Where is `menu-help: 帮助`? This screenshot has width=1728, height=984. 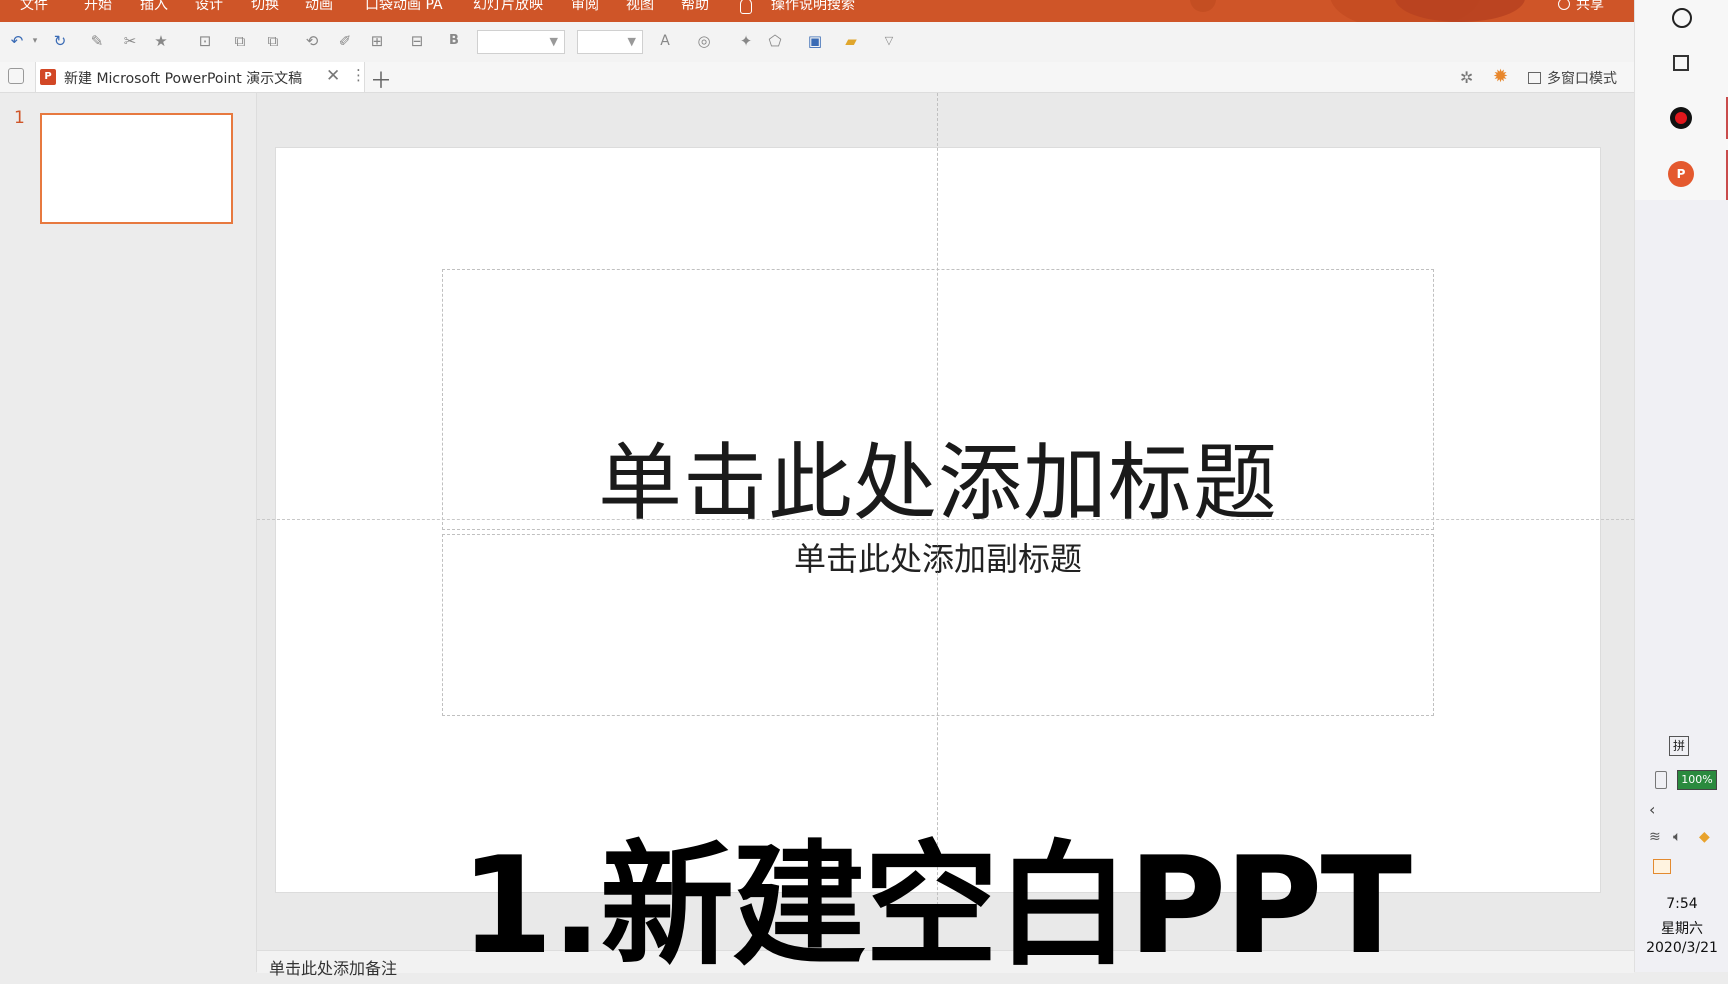 menu-help: 帮助 is located at coordinates (695, 7).